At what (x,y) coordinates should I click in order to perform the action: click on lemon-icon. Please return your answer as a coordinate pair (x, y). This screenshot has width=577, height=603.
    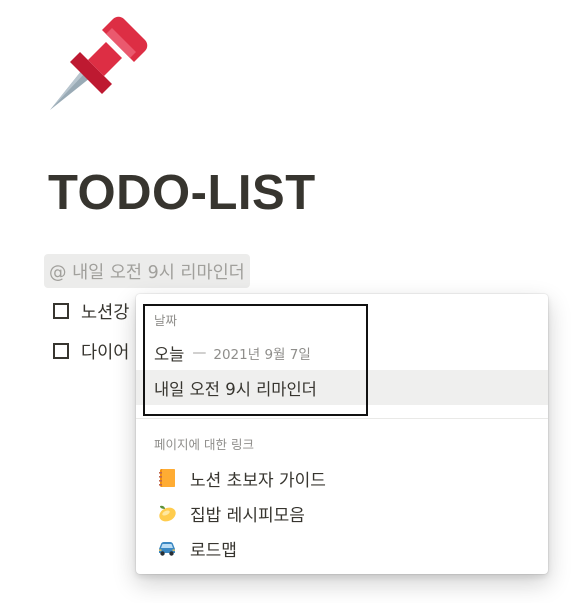
    Looking at the image, I should click on (167, 513).